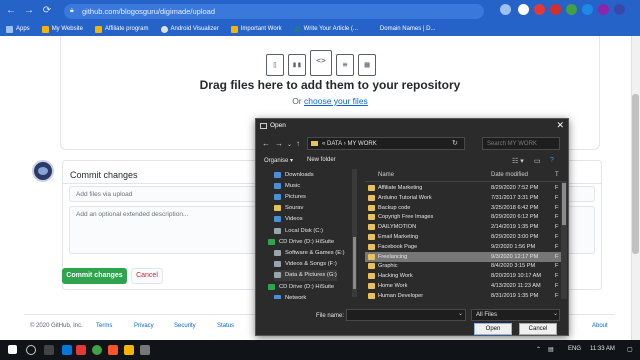 Image resolution: width=640 pixels, height=360 pixels. Describe the element at coordinates (298, 143) in the screenshot. I see `up-arrow-icon: ↑` at that location.